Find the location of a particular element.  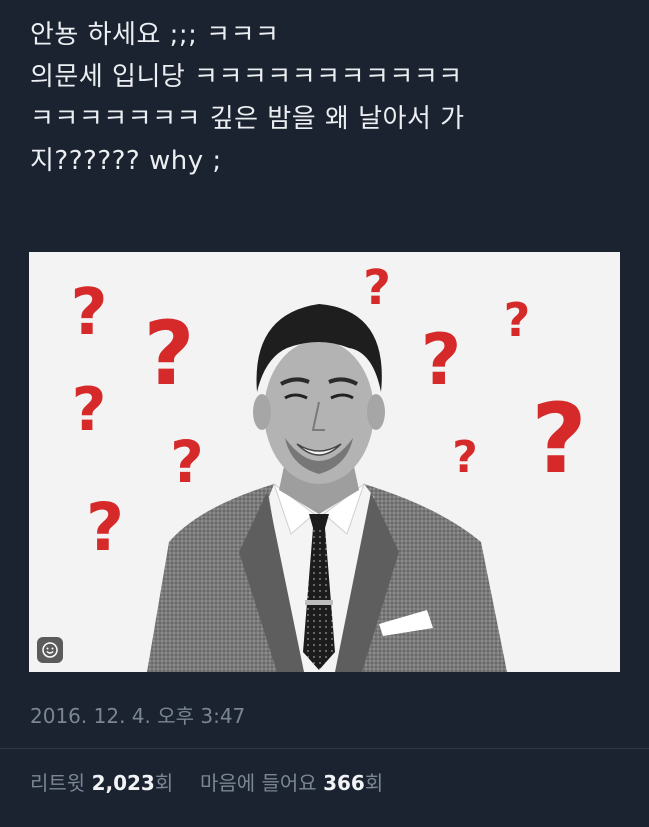

tweet-line: 안뇽 하세요 ;;; ㅋㅋㅋ is located at coordinates (155, 35).